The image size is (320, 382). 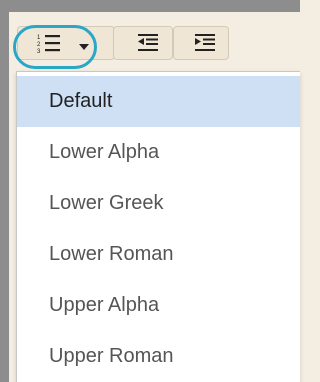 What do you see at coordinates (55, 47) in the screenshot?
I see `highlight-ring` at bounding box center [55, 47].